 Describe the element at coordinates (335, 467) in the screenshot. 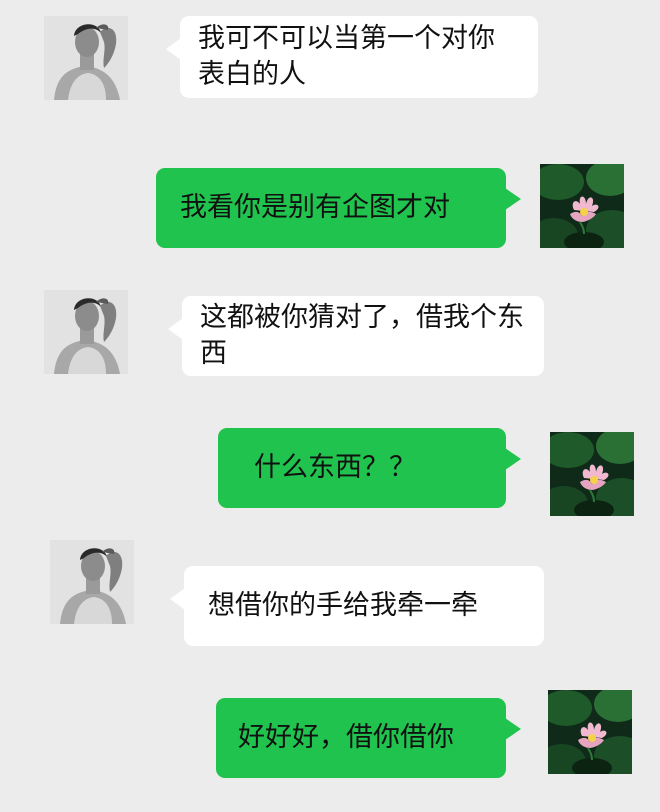

I see `message-text: 什么东西？？` at that location.